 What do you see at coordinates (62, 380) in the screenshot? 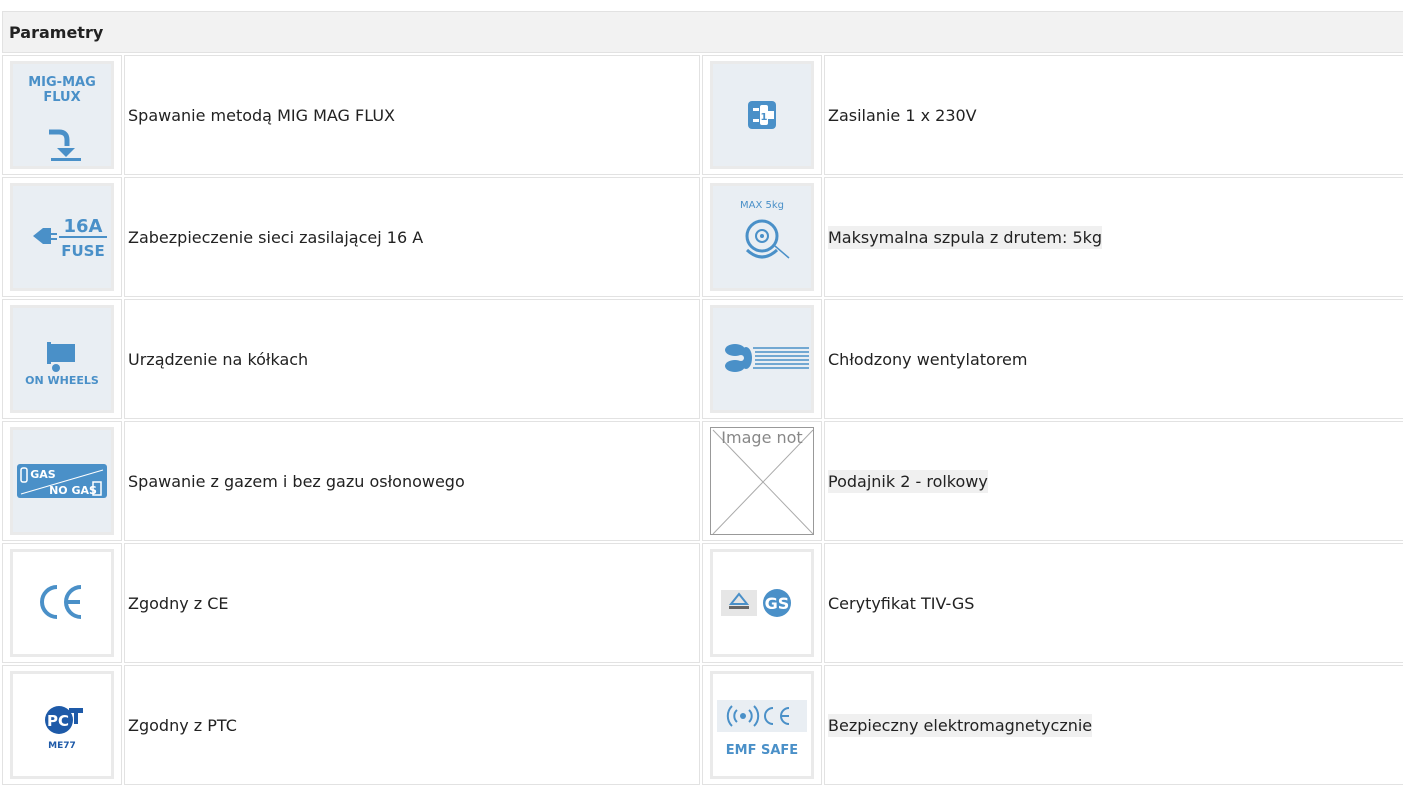
I see `svg-text: ON WHEELS` at bounding box center [62, 380].